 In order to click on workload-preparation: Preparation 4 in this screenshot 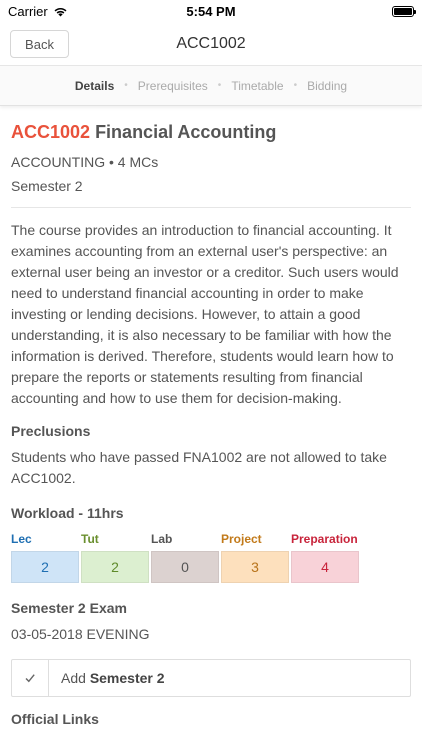, I will do `click(325, 557)`.